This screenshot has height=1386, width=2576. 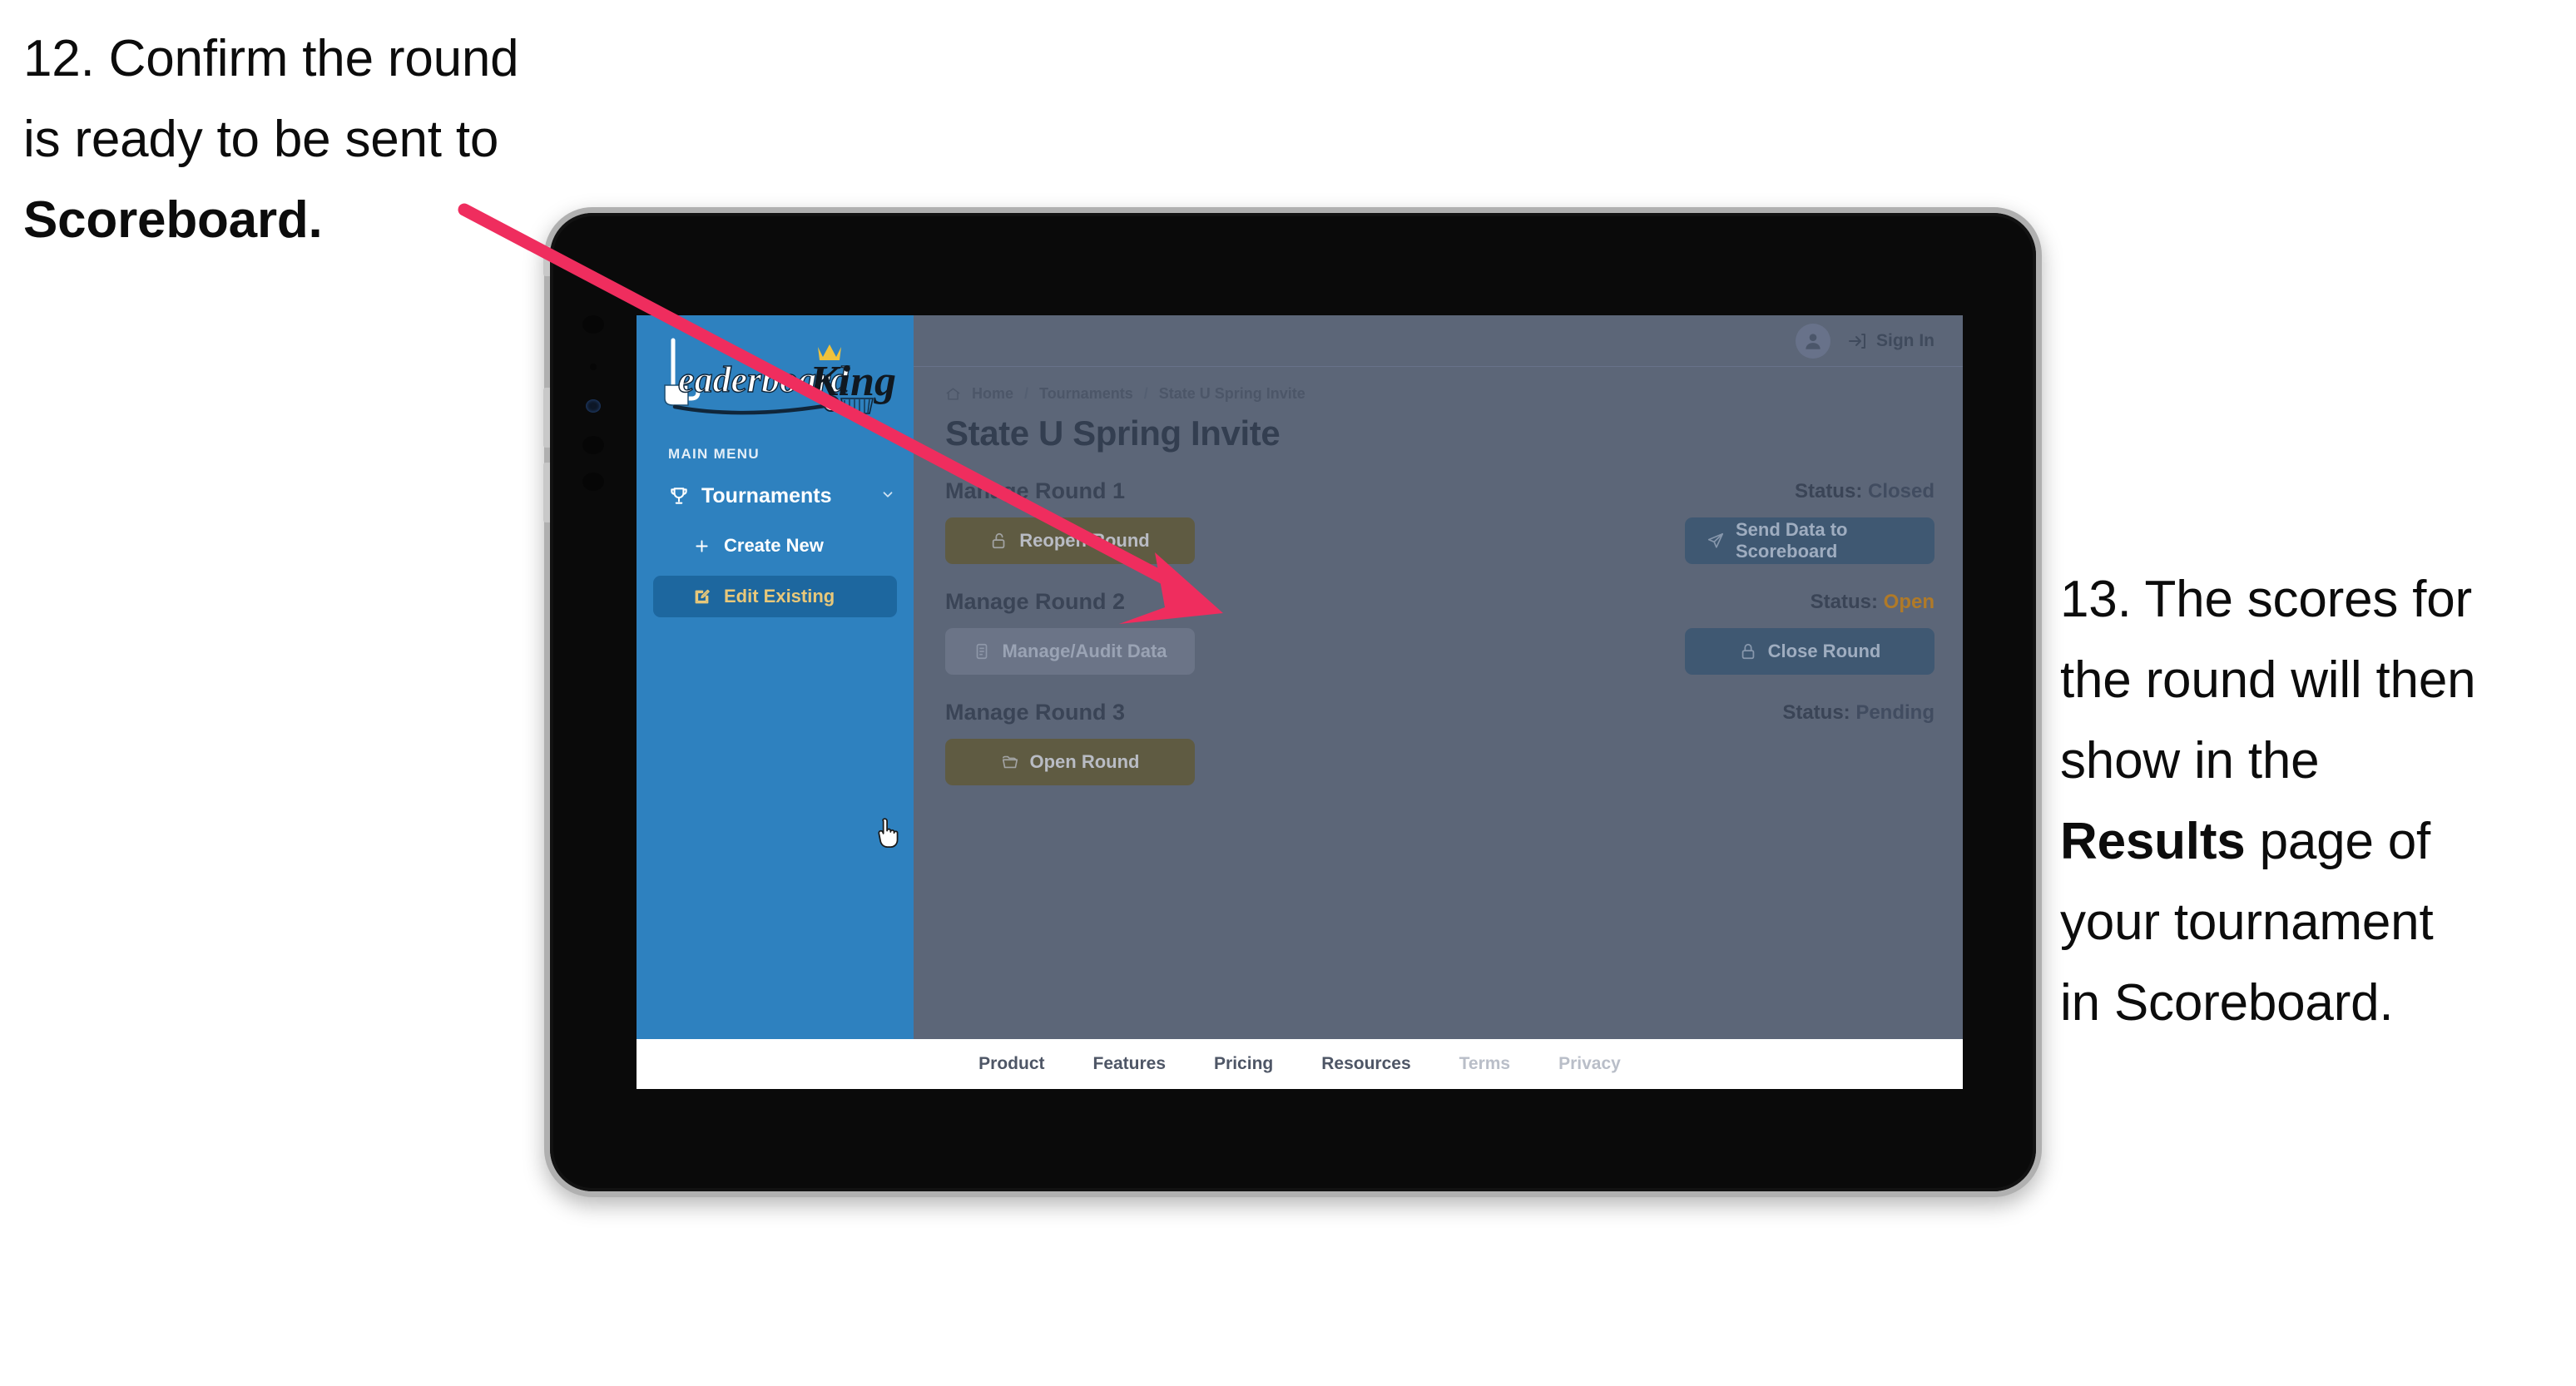 I want to click on round-3-status-value: Pending, so click(x=1895, y=712).